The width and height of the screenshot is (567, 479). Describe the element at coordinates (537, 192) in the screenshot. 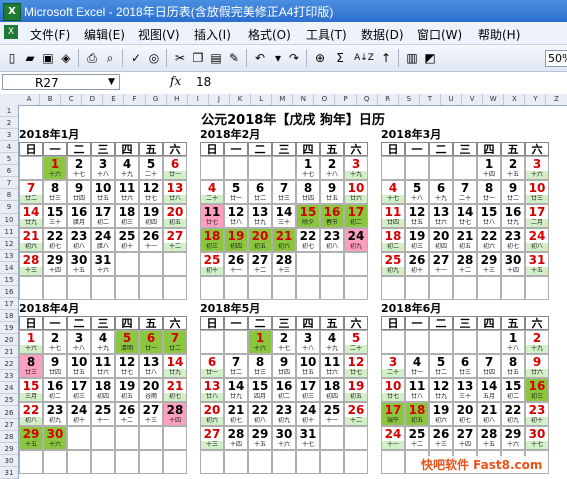

I see `day-cell: 10 廿三` at that location.